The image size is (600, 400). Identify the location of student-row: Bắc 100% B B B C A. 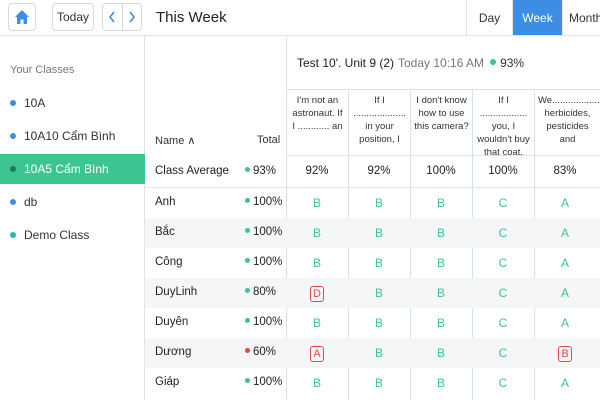
(372, 233).